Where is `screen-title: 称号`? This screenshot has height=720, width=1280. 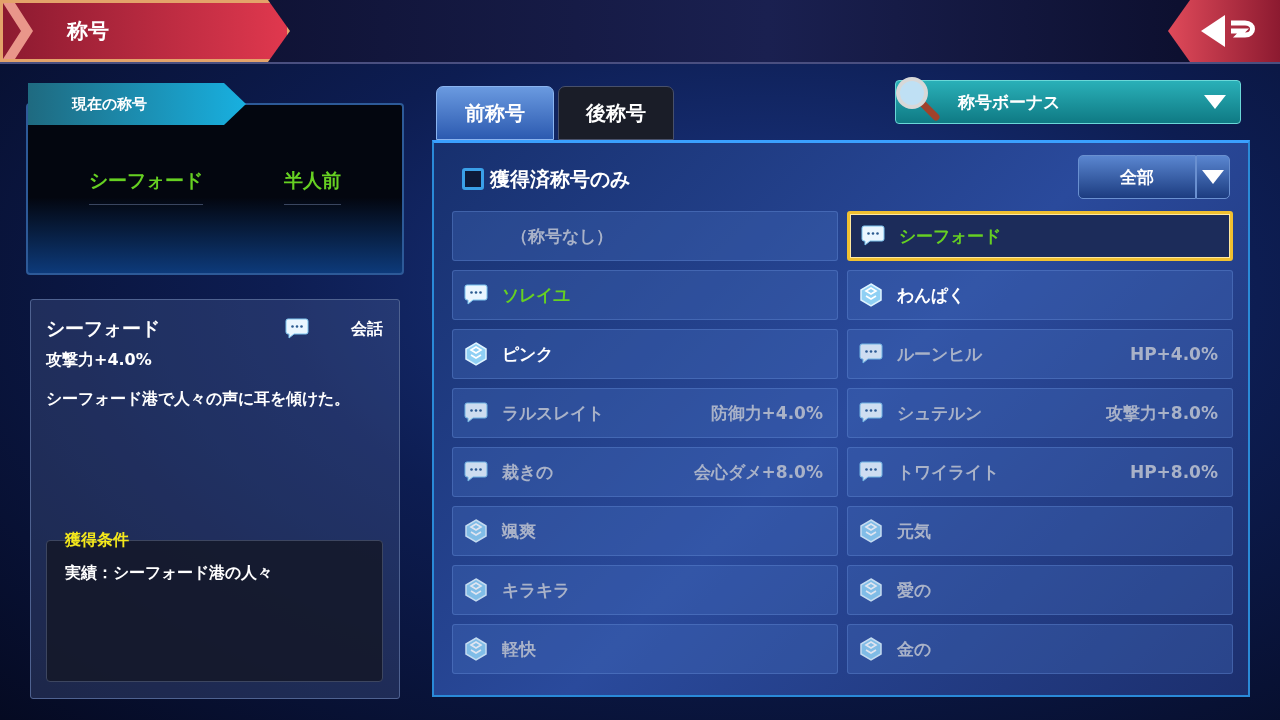 screen-title: 称号 is located at coordinates (88, 31).